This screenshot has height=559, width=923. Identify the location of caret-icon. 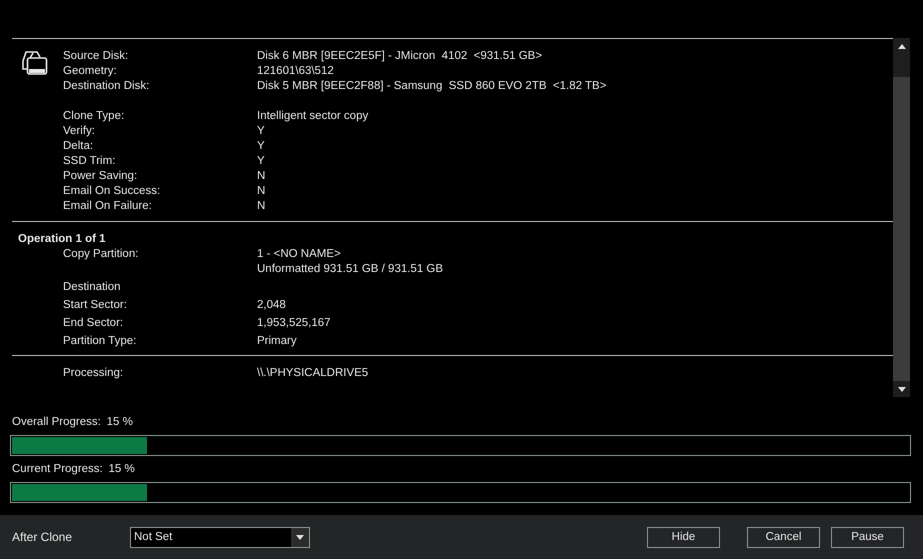
(300, 537).